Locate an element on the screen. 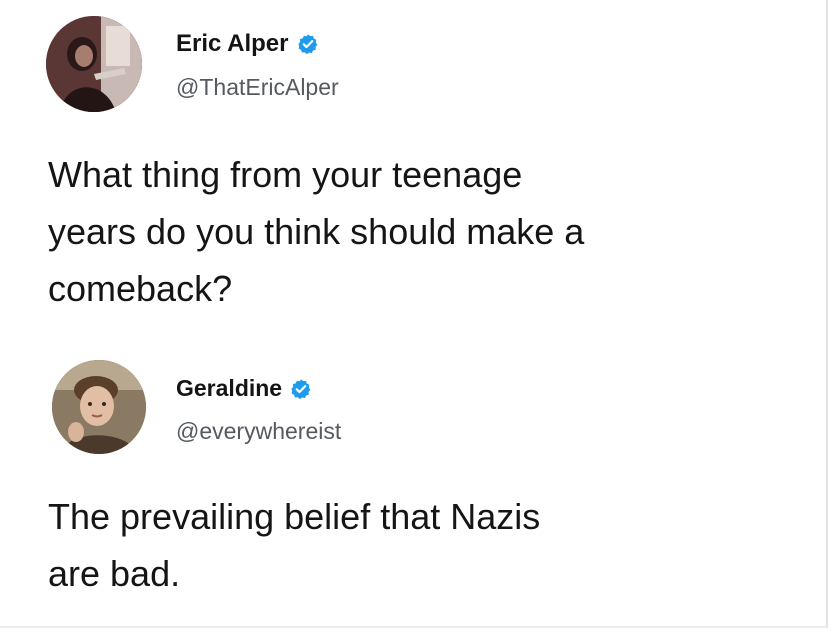 This screenshot has width=828, height=628. tweet-text-line: The prevailing belief that Nazis is located at coordinates (294, 516).